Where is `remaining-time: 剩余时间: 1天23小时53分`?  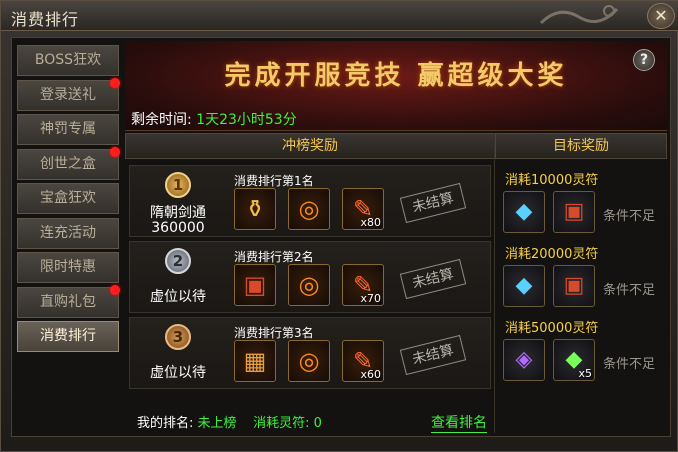 remaining-time: 剩余时间: 1天23小时53分 is located at coordinates (214, 119).